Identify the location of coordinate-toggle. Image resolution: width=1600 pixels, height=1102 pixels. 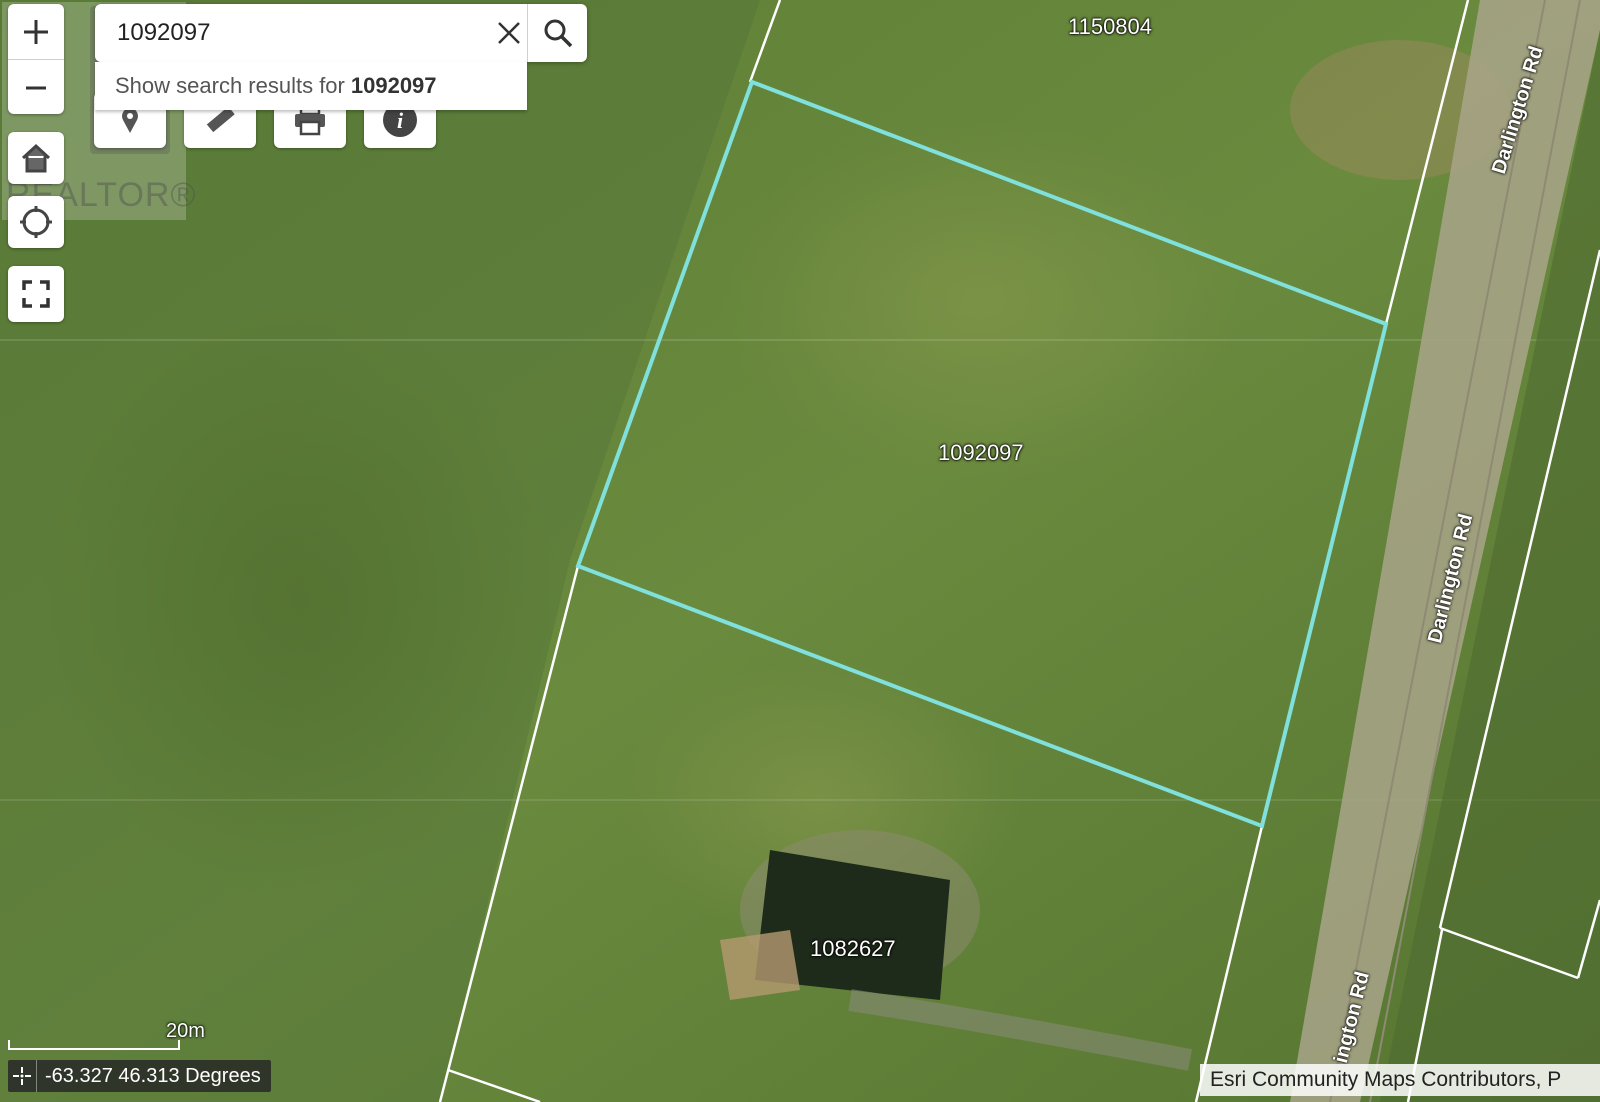
(22, 1076).